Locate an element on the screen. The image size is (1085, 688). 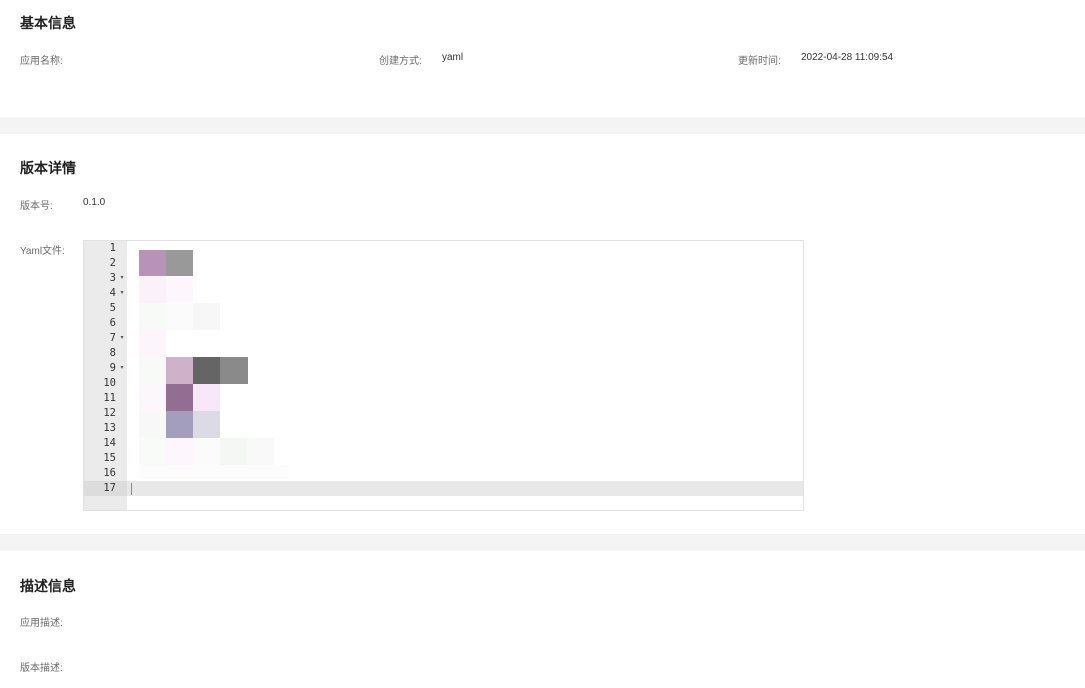
line-number: 11 is located at coordinates (109, 398).